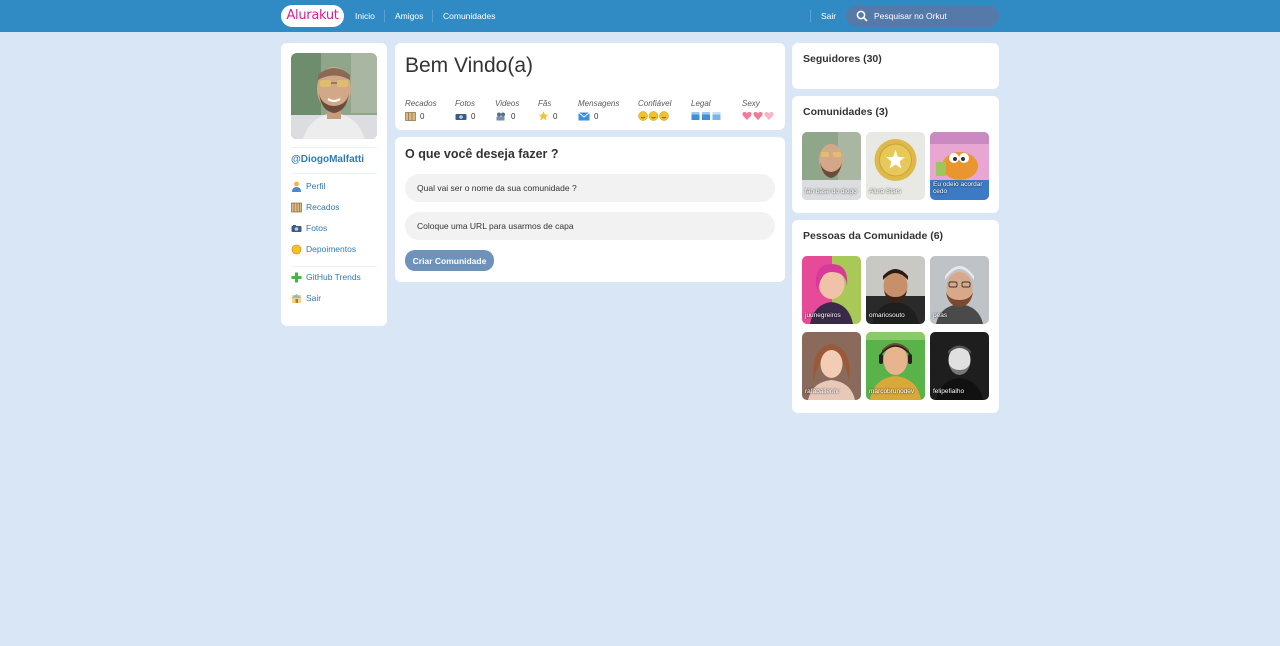 This screenshot has height=646, width=1280. I want to click on stat-sexy: Sexy, so click(758, 110).